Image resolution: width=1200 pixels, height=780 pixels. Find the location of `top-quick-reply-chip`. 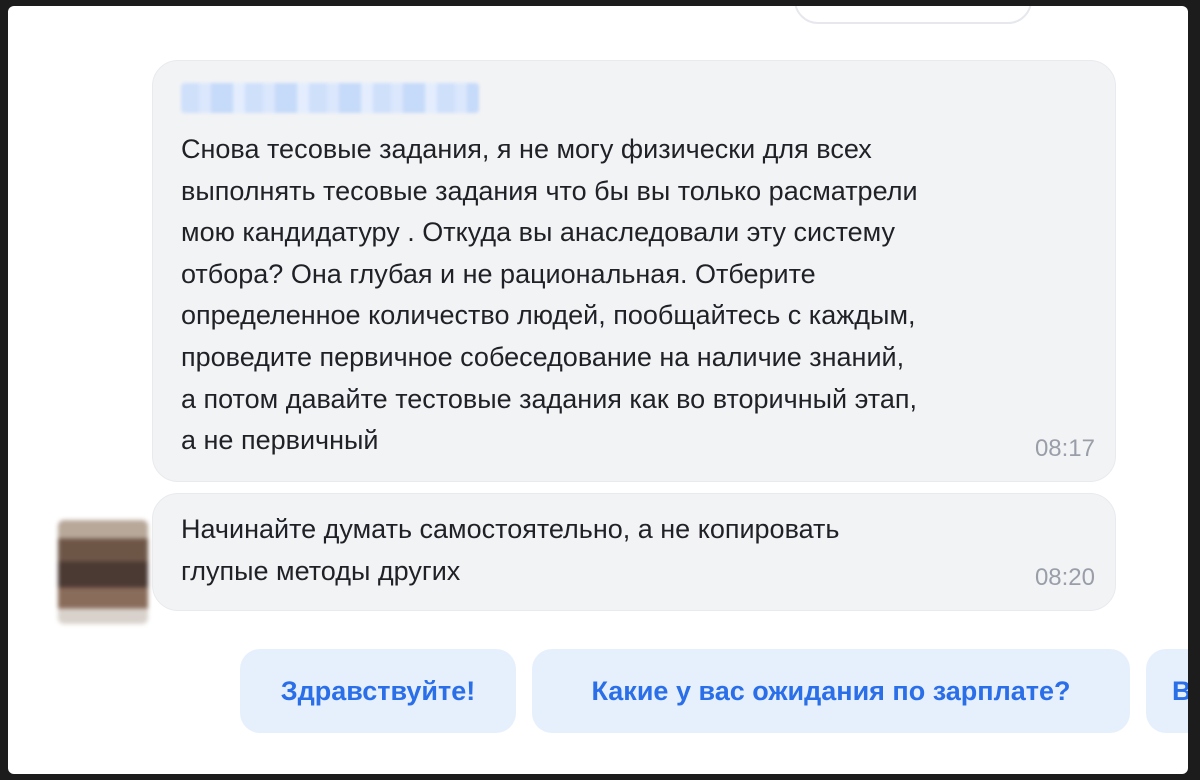

top-quick-reply-chip is located at coordinates (913, 15).